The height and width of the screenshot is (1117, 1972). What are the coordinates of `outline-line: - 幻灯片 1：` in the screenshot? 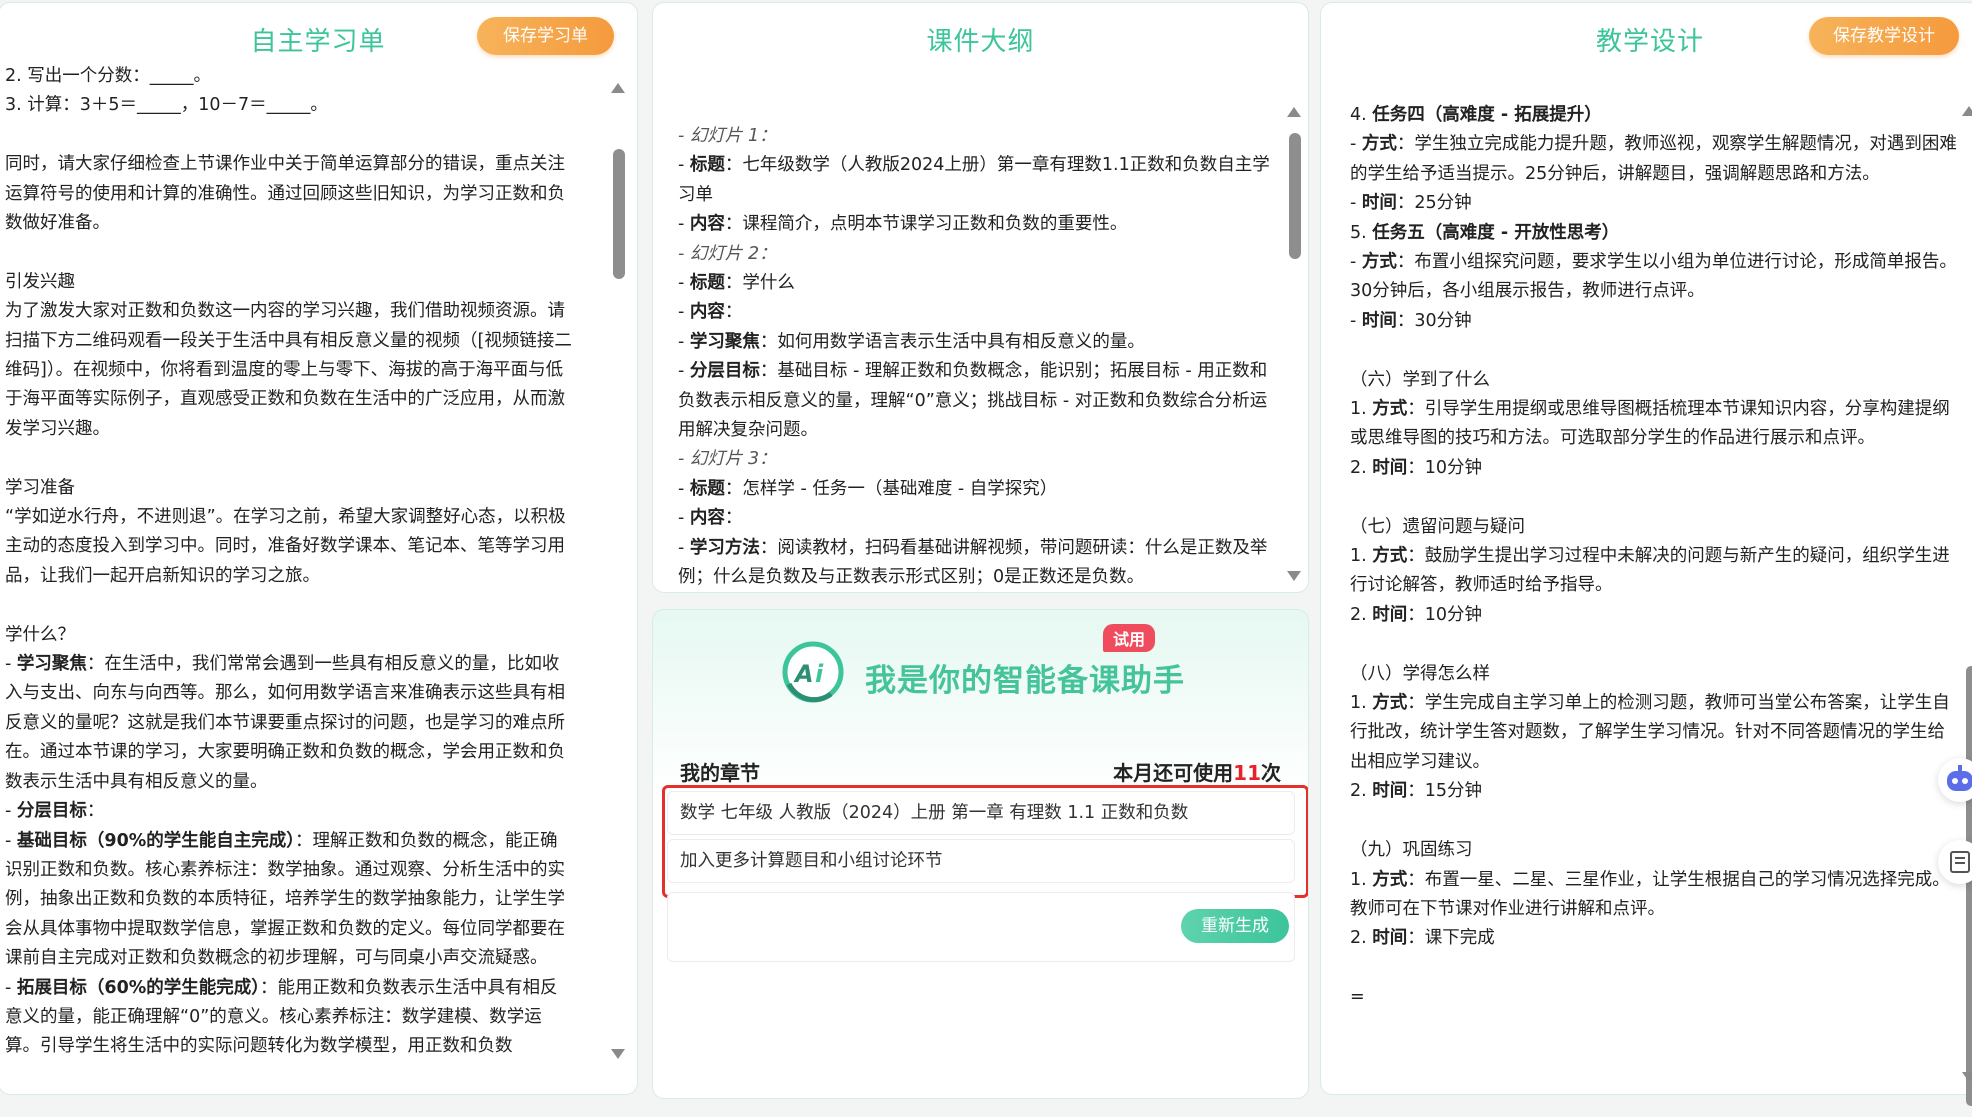 It's located at (727, 136).